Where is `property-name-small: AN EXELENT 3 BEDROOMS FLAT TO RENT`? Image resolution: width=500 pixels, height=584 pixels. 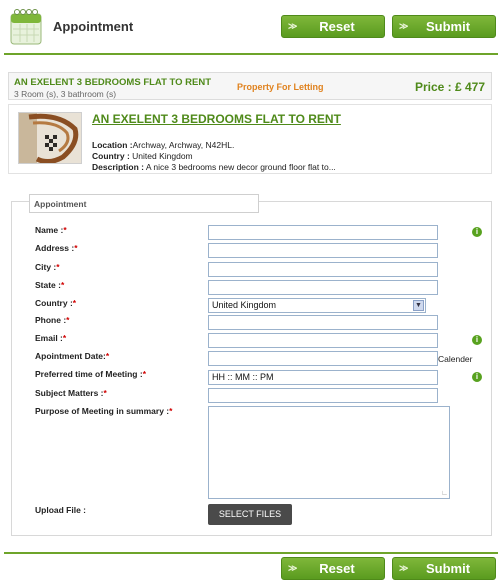 property-name-small: AN EXELENT 3 BEDROOMS FLAT TO RENT is located at coordinates (113, 82).